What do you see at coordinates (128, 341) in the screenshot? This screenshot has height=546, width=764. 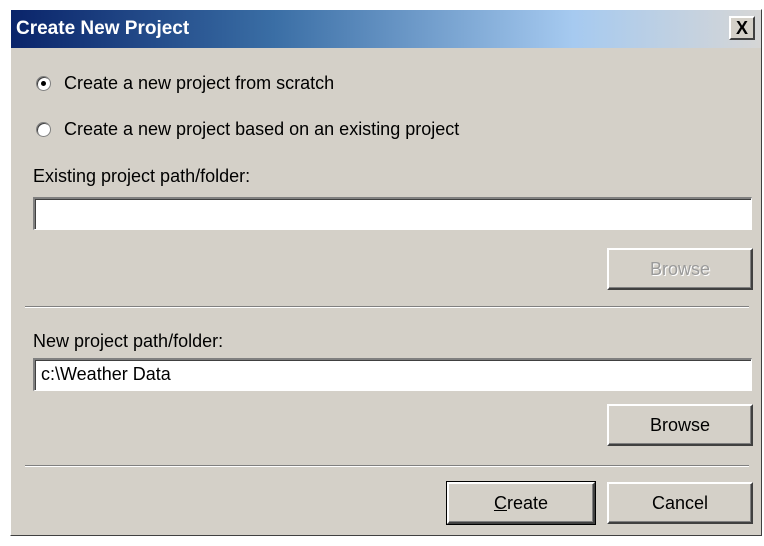 I see `new-path-label: New project path/folder:` at bounding box center [128, 341].